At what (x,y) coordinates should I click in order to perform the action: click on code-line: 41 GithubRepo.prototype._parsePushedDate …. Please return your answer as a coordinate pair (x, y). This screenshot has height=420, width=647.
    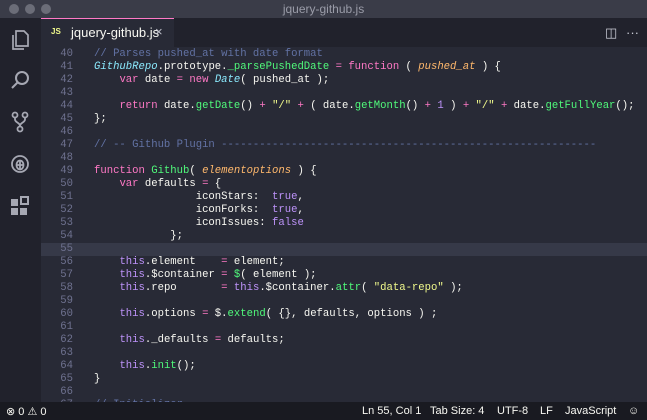
    Looking at the image, I should click on (344, 67).